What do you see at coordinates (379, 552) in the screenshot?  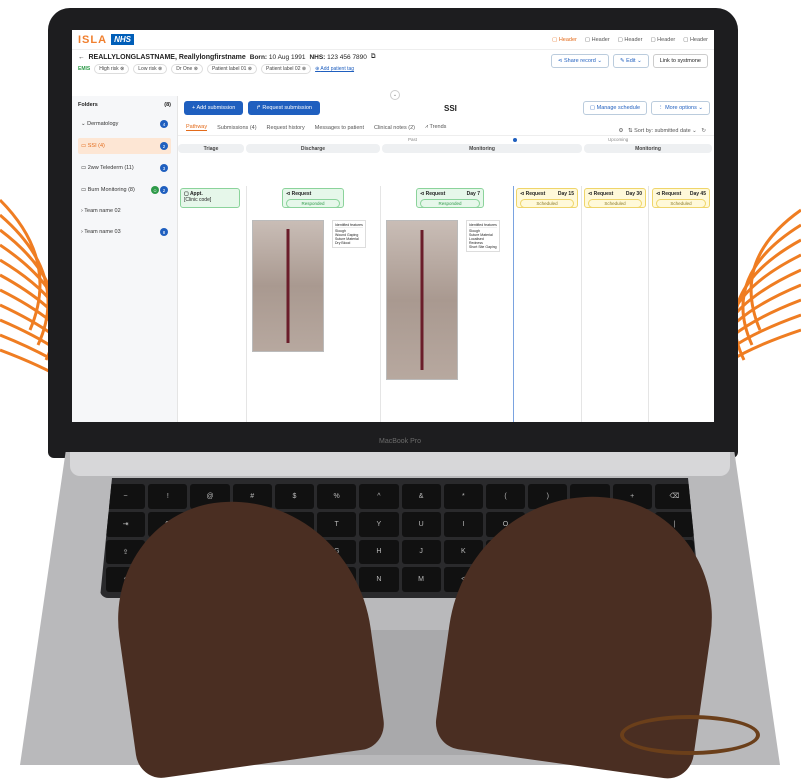 I see `keyboard-key: H` at bounding box center [379, 552].